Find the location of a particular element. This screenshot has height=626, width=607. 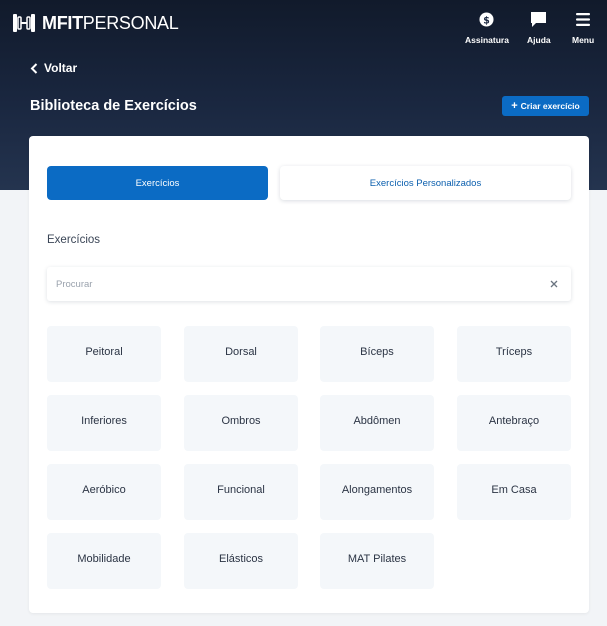

search-input is located at coordinates (292, 284).